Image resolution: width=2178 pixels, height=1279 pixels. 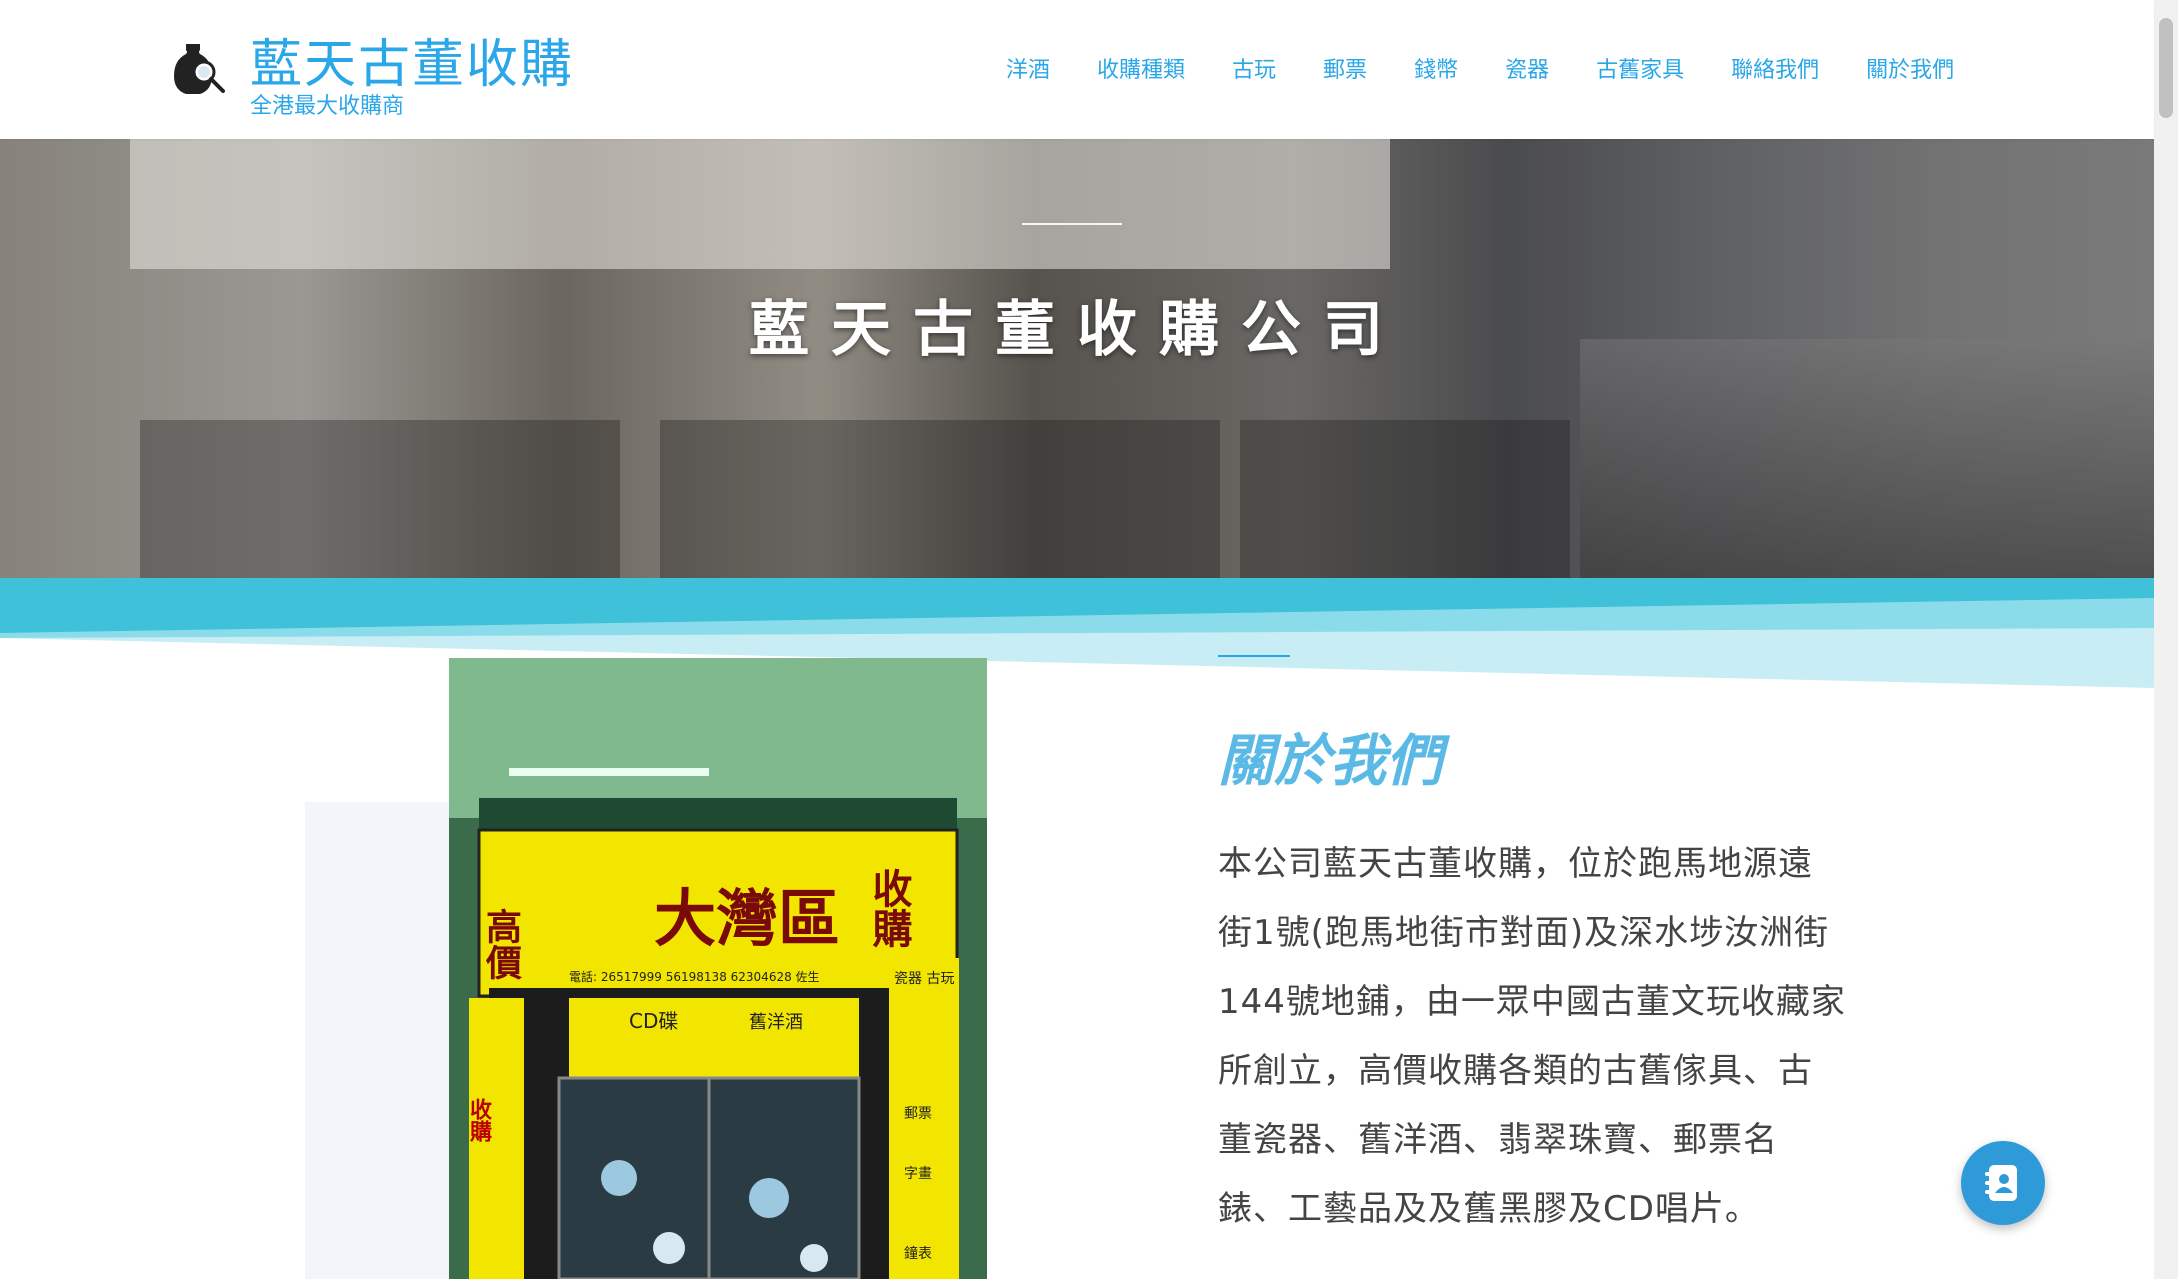 I want to click on about-title: 關於我們, so click(x=1330, y=761).